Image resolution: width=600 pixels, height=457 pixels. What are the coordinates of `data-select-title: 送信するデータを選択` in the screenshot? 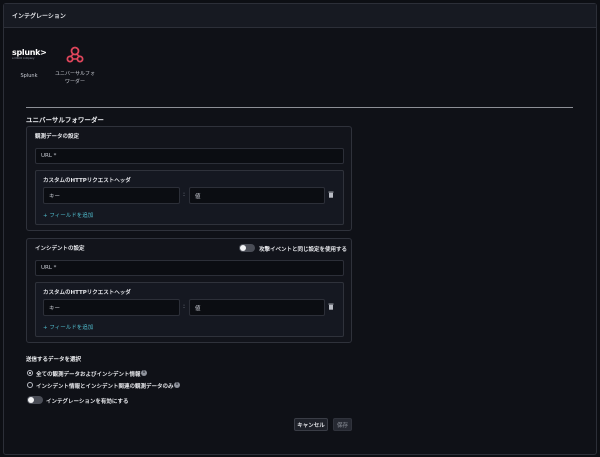 It's located at (54, 360).